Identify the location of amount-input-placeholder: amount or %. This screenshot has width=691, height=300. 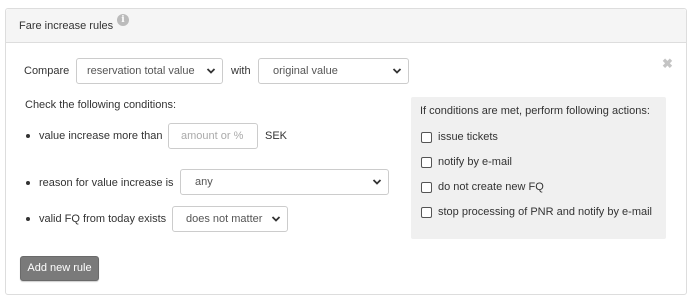
(212, 136).